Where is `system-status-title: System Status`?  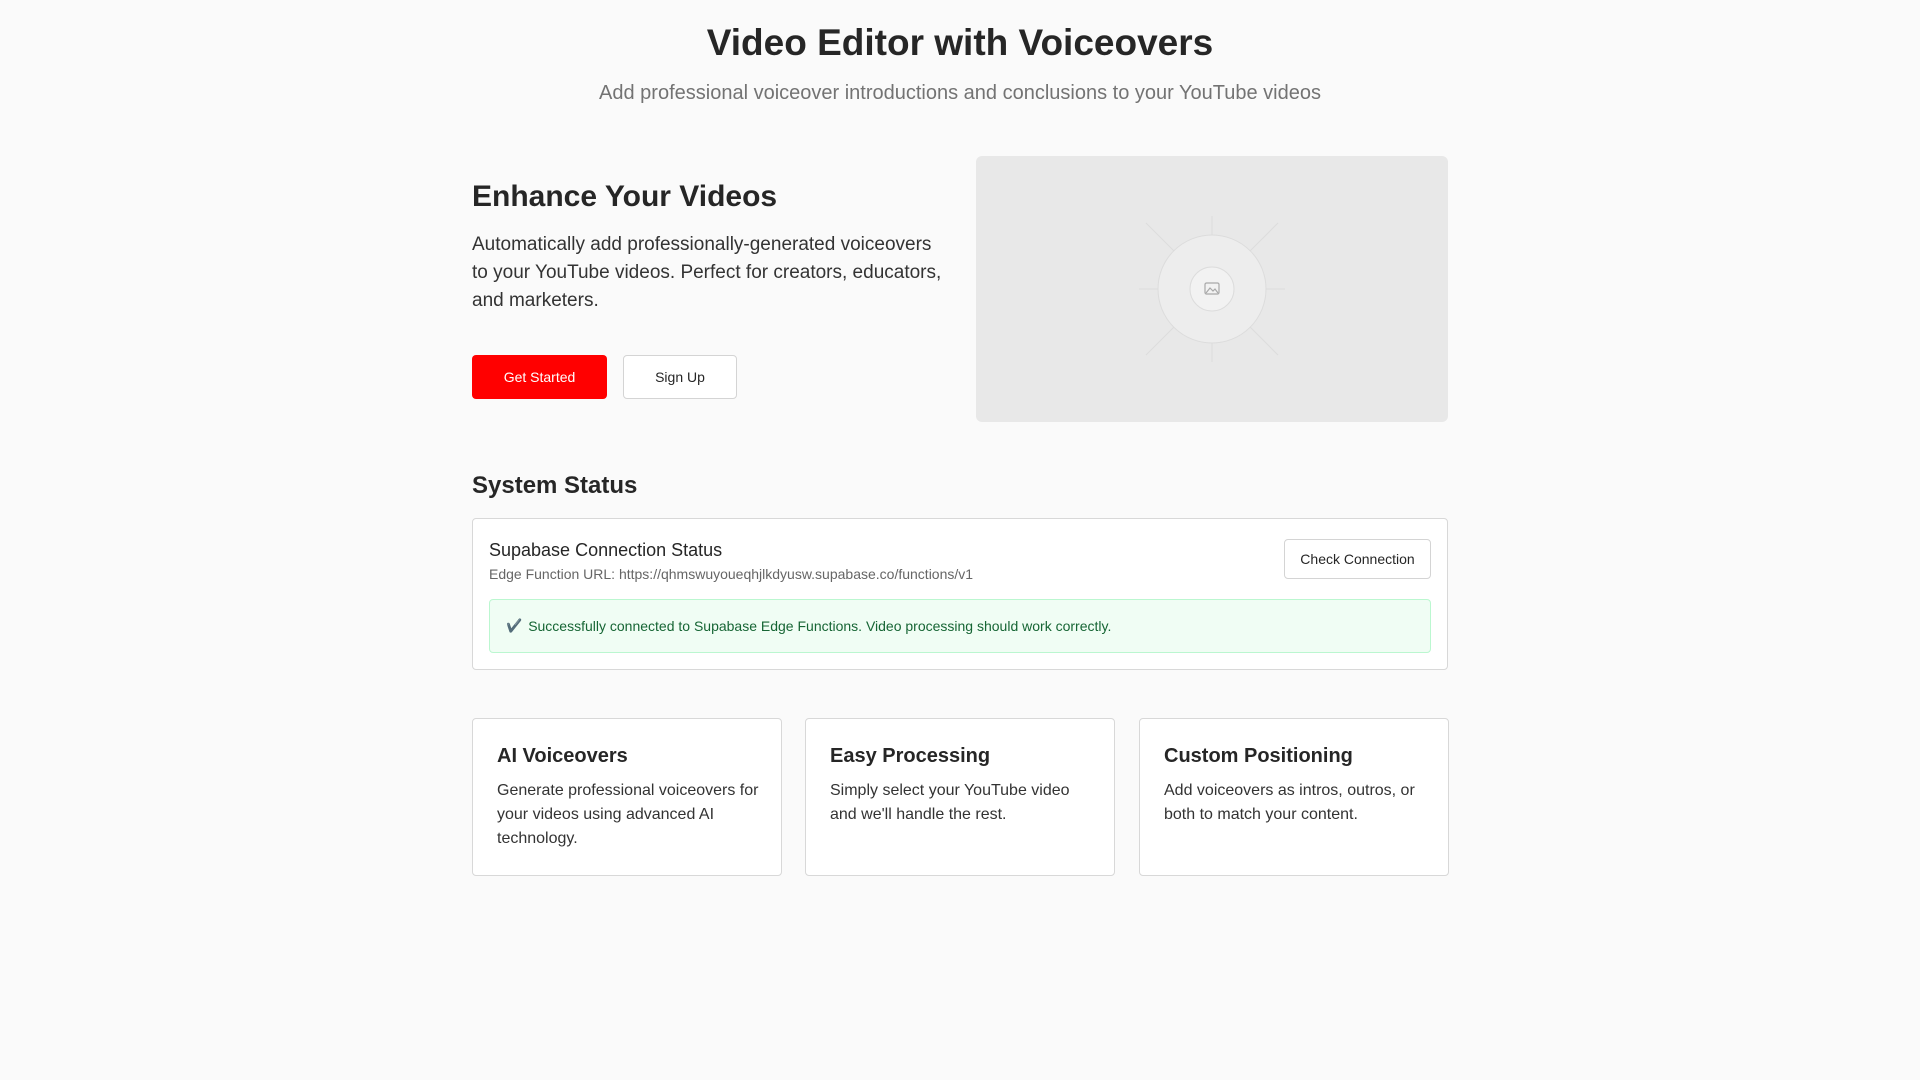
system-status-title: System Status is located at coordinates (555, 485).